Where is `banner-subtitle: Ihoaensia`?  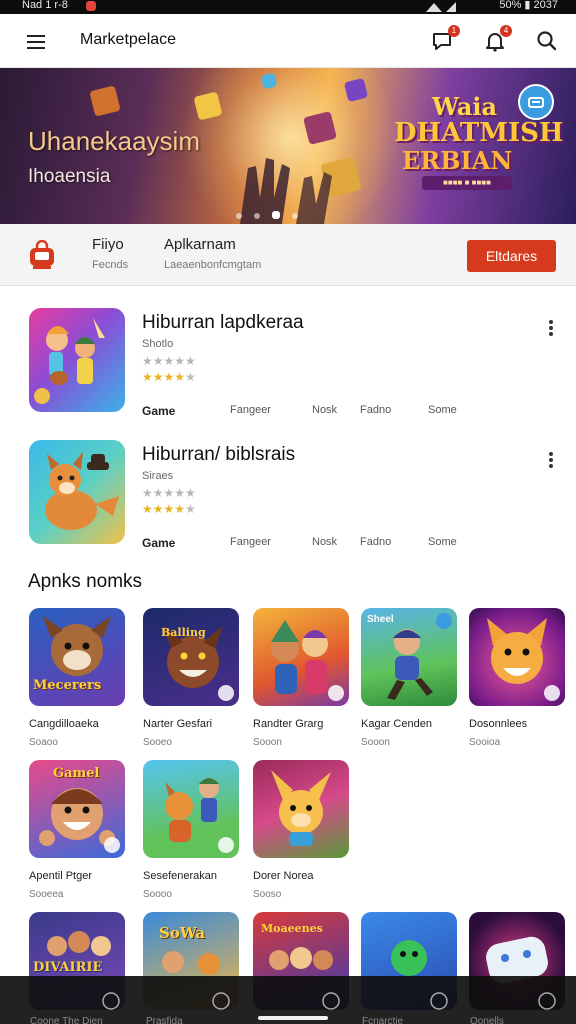
banner-subtitle: Ihoaensia is located at coordinates (69, 176).